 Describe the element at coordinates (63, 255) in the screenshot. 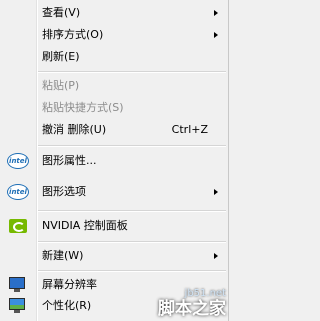

I see `menu-item-label: 新建(W)` at that location.